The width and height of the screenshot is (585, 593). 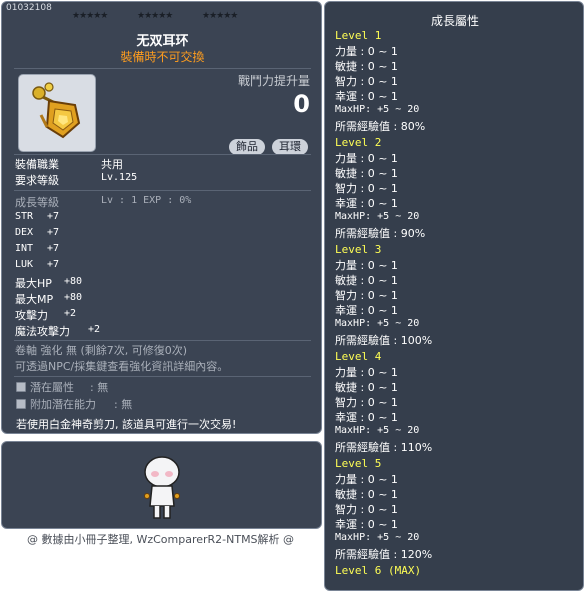 I want to click on potential-value: : 無, so click(x=99, y=387).